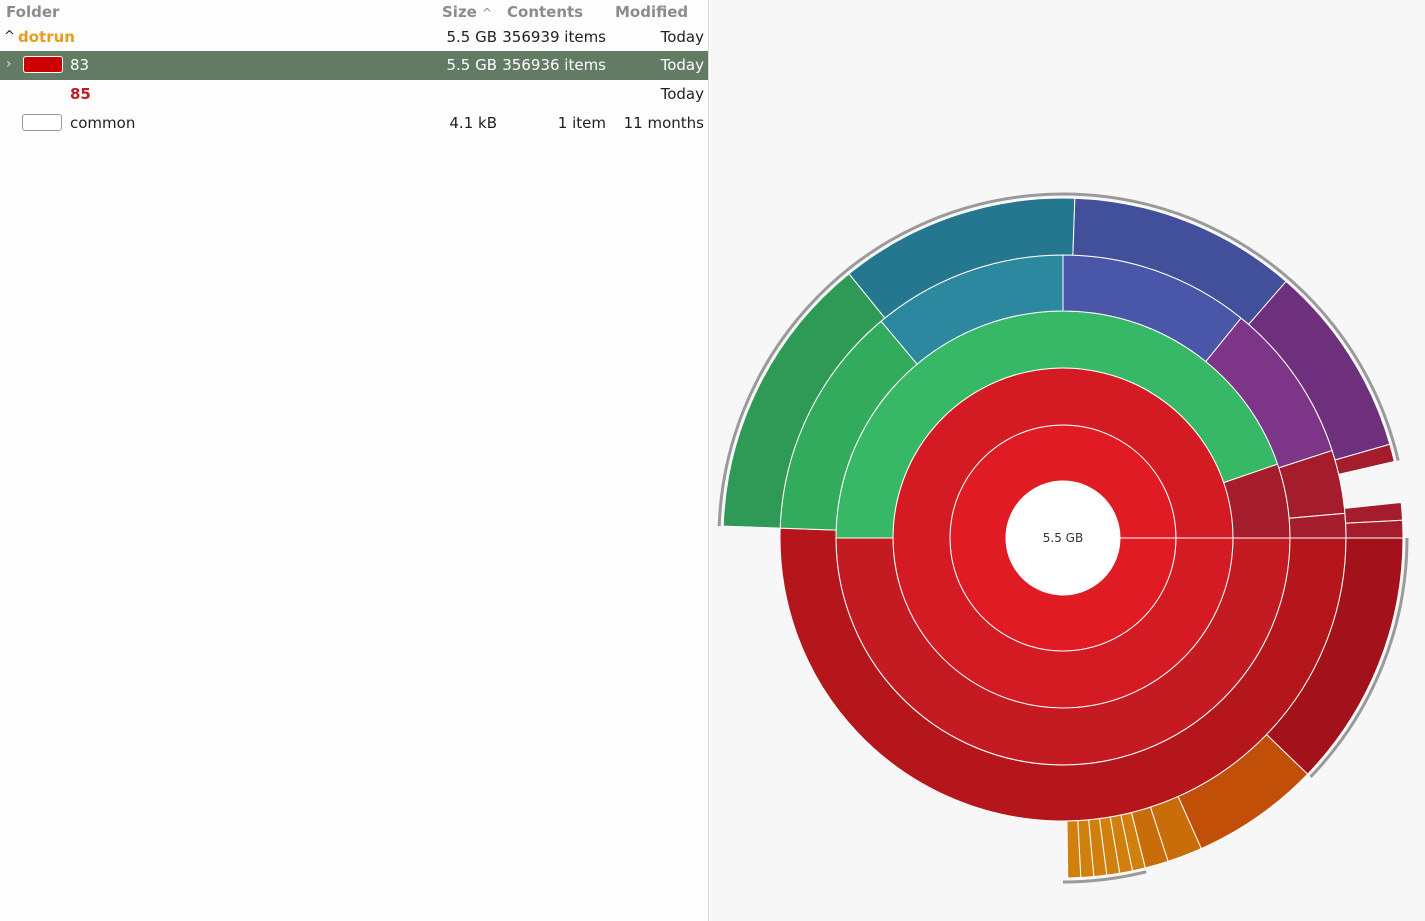  What do you see at coordinates (1317, 525) in the screenshot?
I see `ring-4-crimson-small-segment` at bounding box center [1317, 525].